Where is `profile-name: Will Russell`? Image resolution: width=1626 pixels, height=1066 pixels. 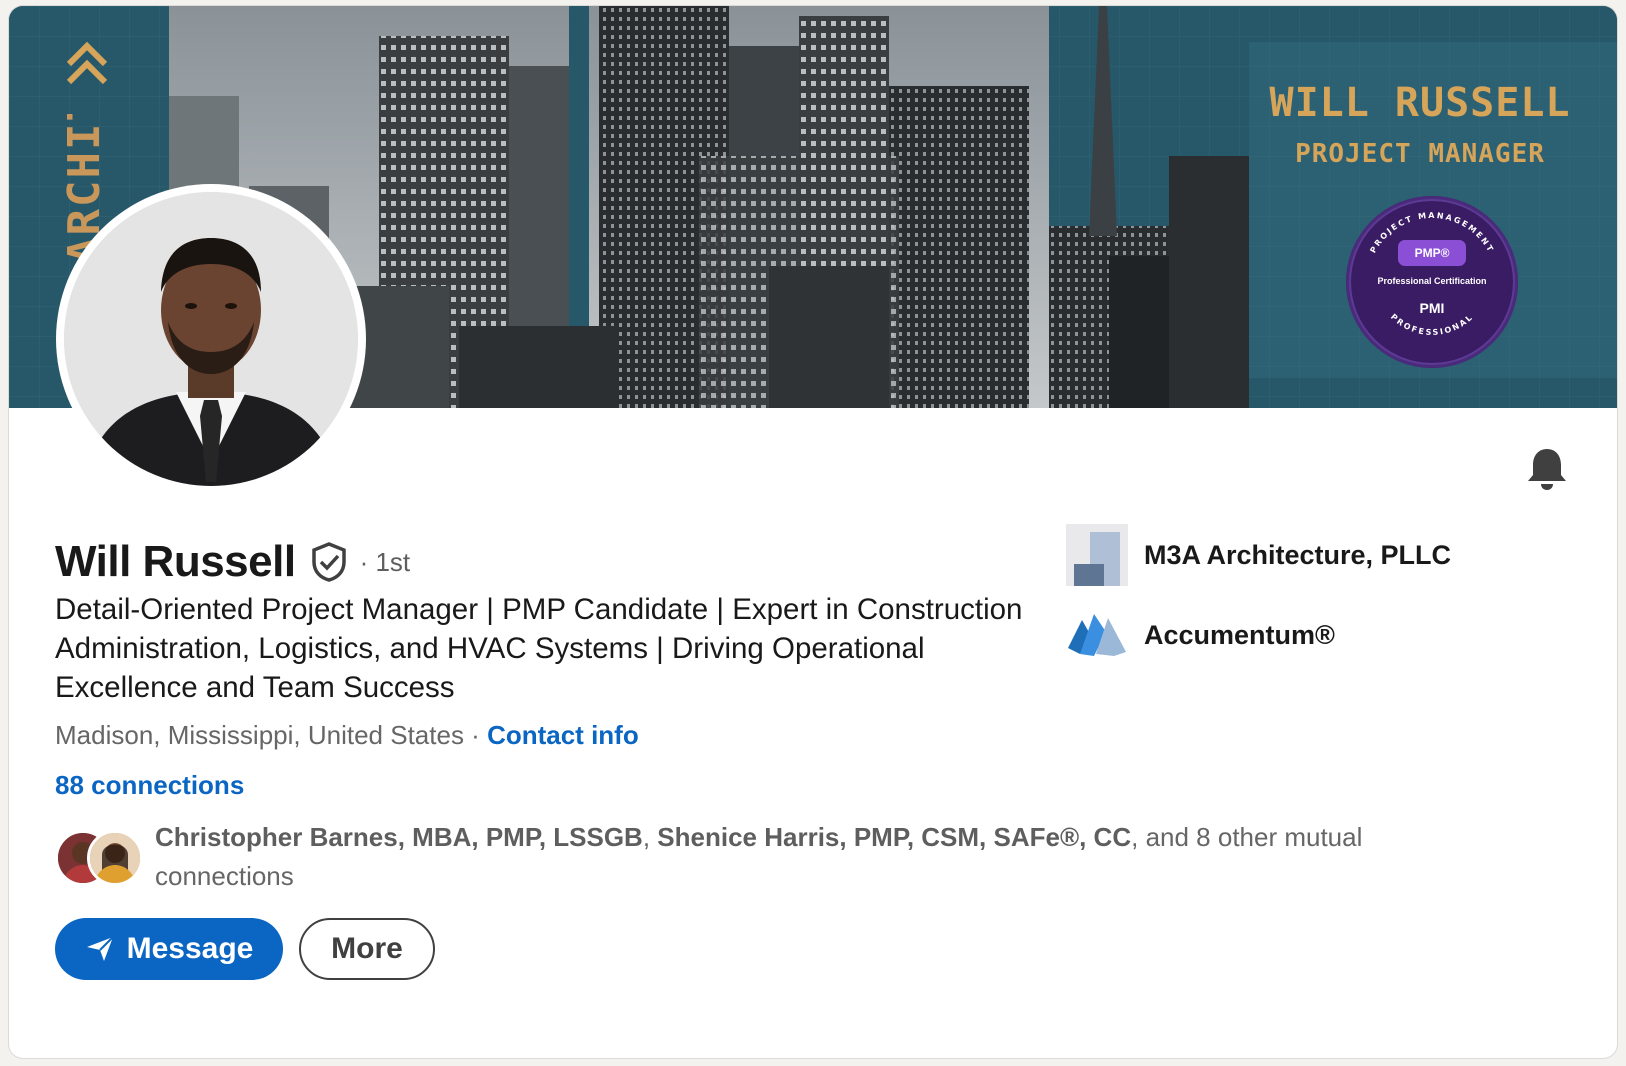 profile-name: Will Russell is located at coordinates (175, 561).